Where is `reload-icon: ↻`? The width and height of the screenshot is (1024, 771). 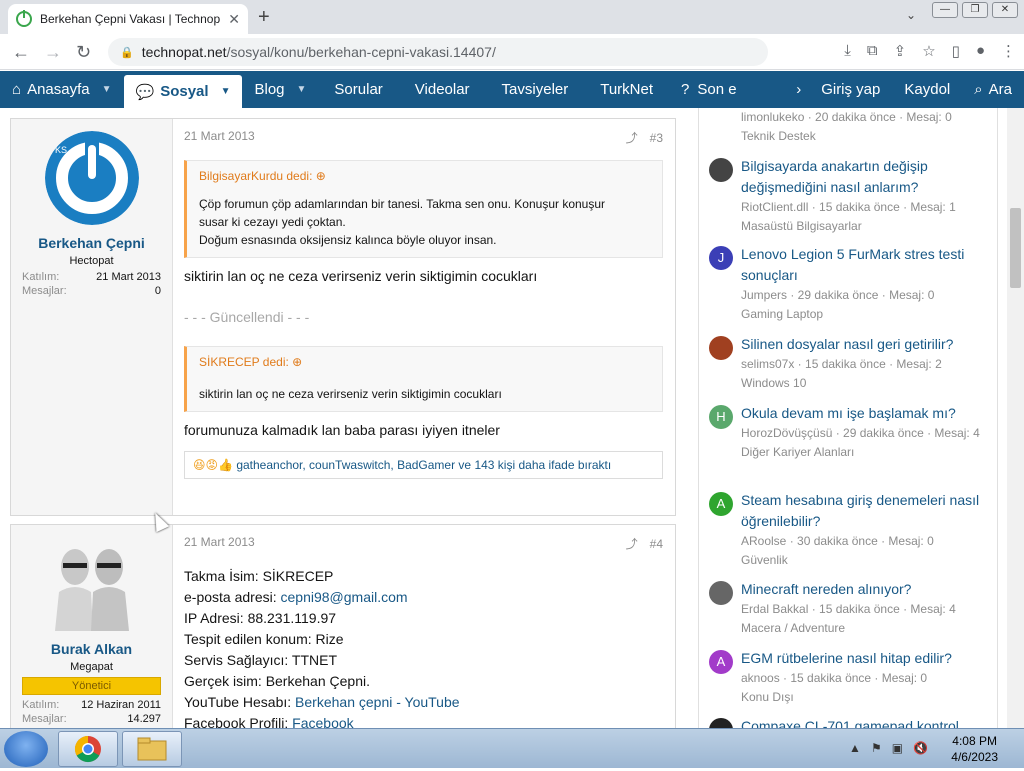 reload-icon: ↻ is located at coordinates (83, 52).